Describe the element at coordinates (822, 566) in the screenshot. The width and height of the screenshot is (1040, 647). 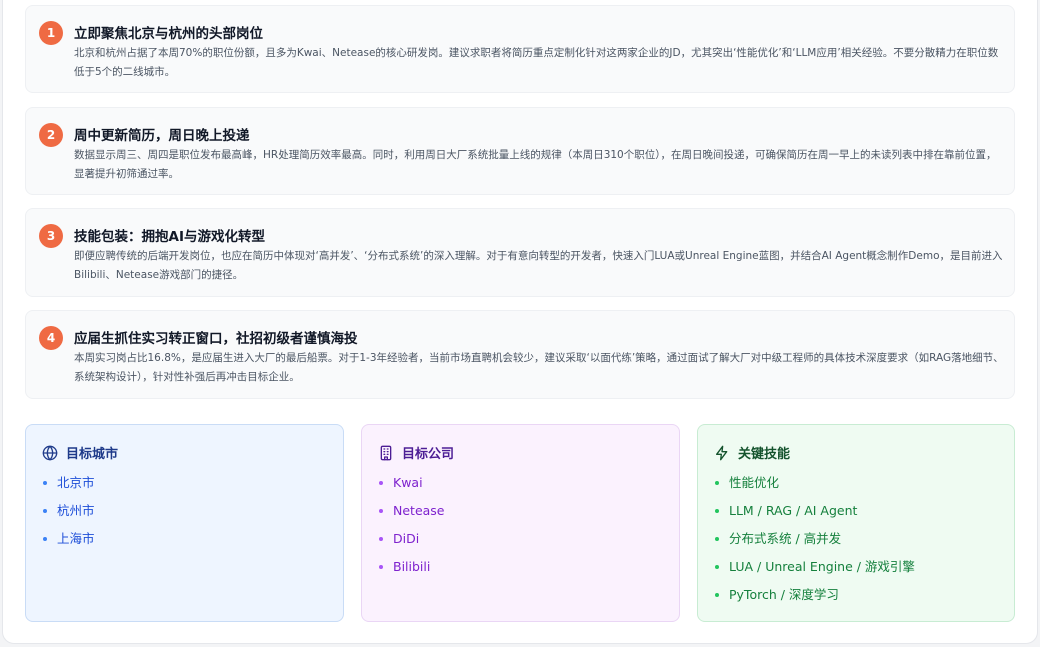
I see `list-item-label: LUA / Unreal Engine / 游戏引擎` at that location.